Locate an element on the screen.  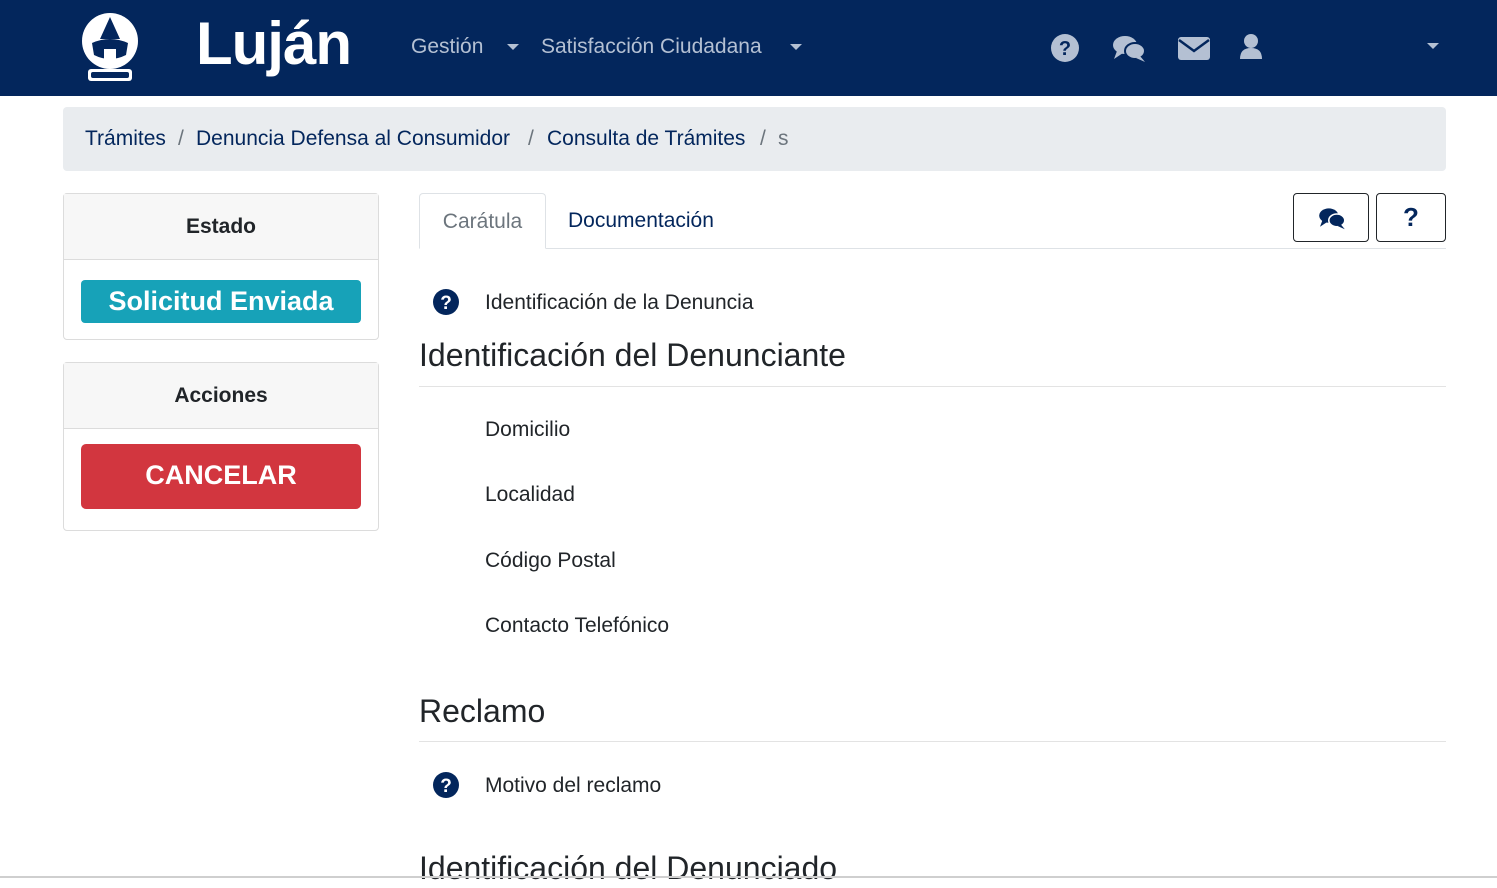
question-icon: ? is located at coordinates (1411, 218).